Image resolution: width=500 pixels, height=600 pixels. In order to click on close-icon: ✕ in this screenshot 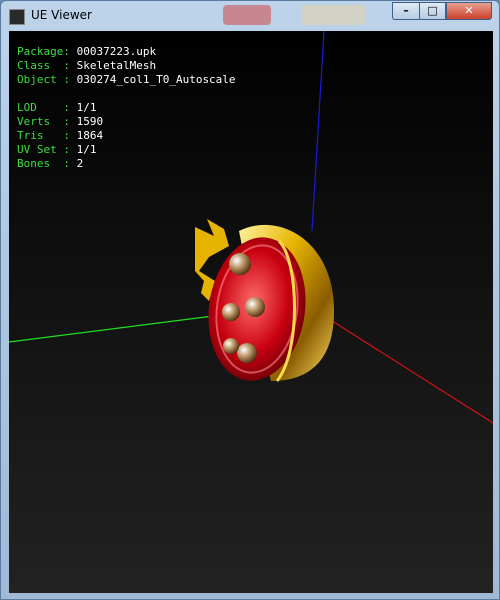, I will do `click(469, 10)`.